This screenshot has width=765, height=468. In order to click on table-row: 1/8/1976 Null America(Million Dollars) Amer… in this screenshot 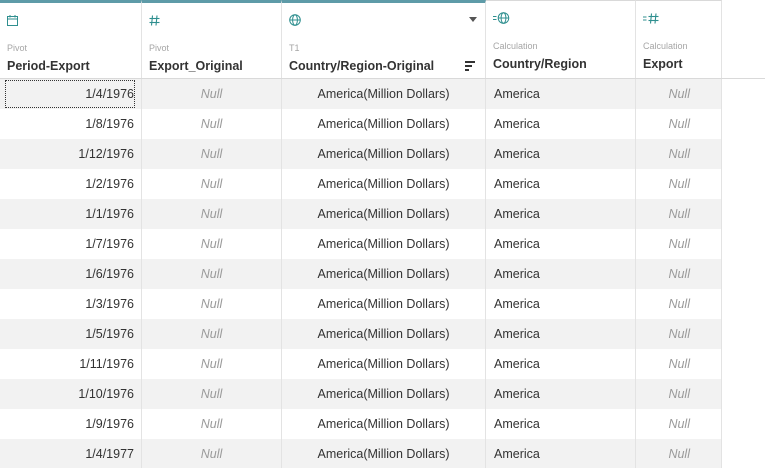, I will do `click(361, 124)`.